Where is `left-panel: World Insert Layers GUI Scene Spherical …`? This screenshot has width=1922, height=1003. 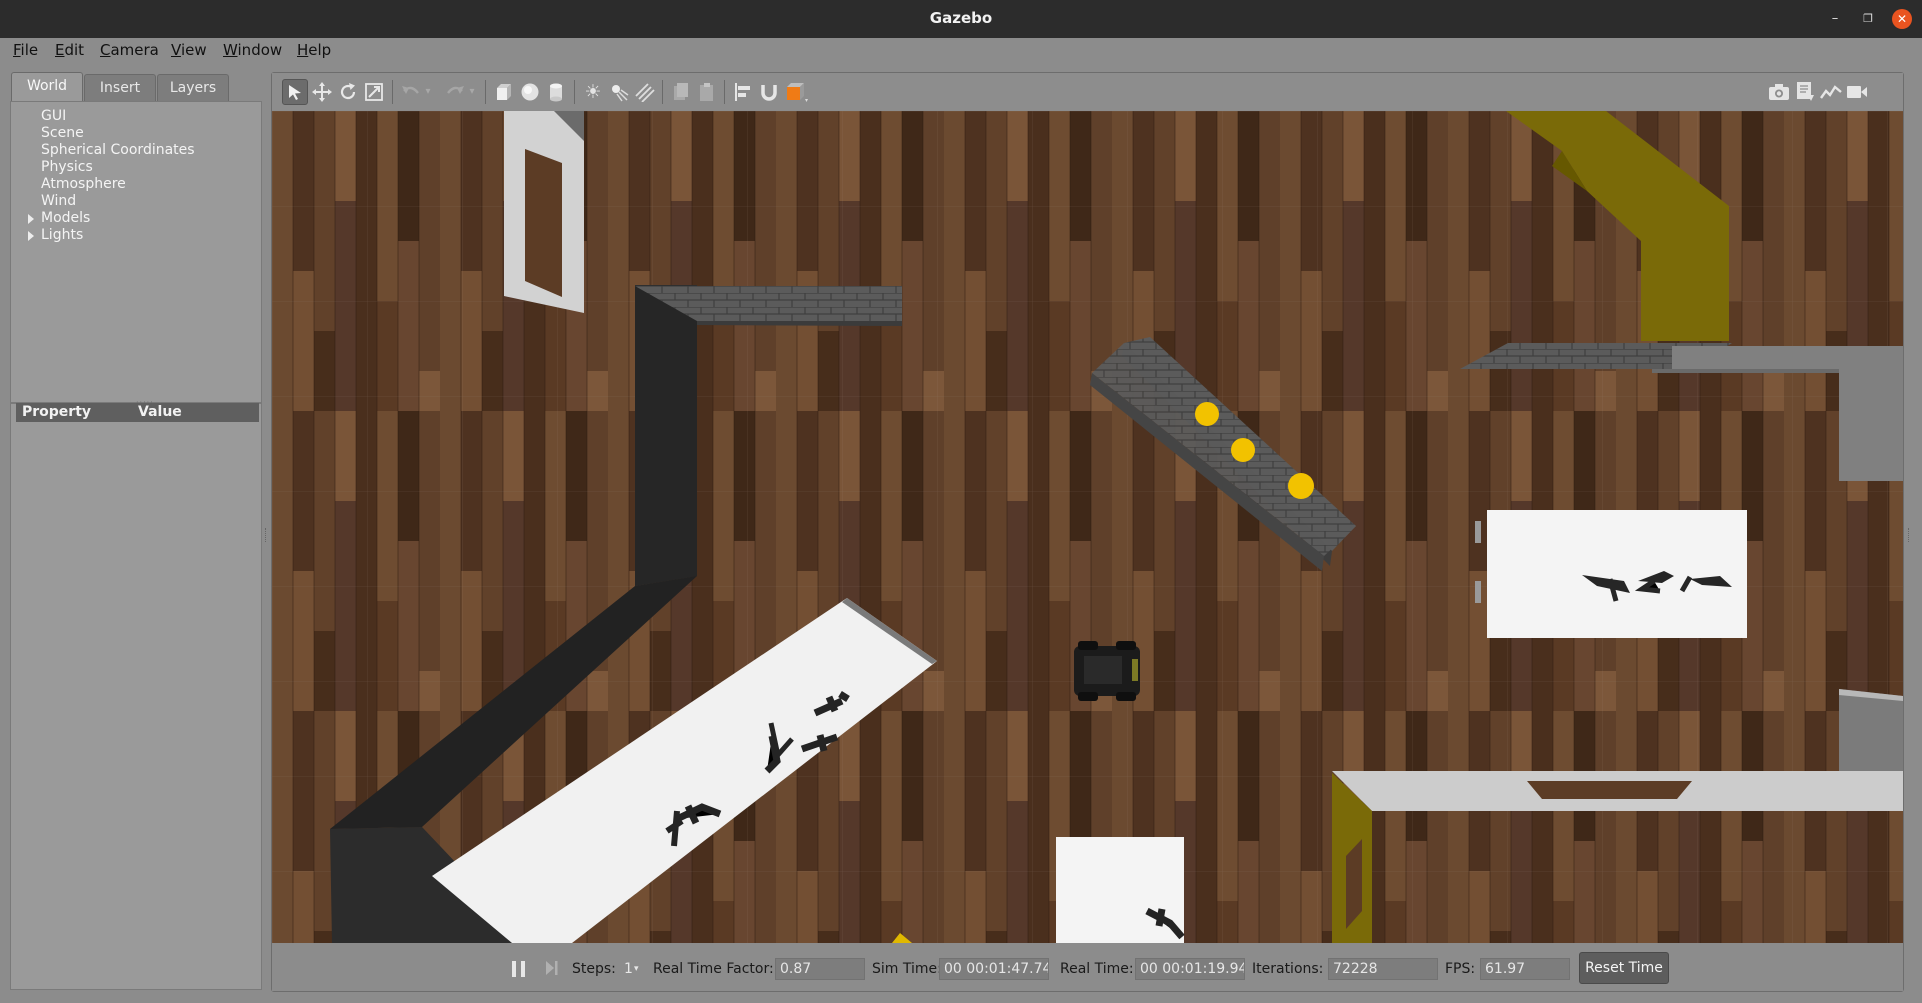
left-panel: World Insert Layers GUI Scene Spherical … is located at coordinates (136, 531).